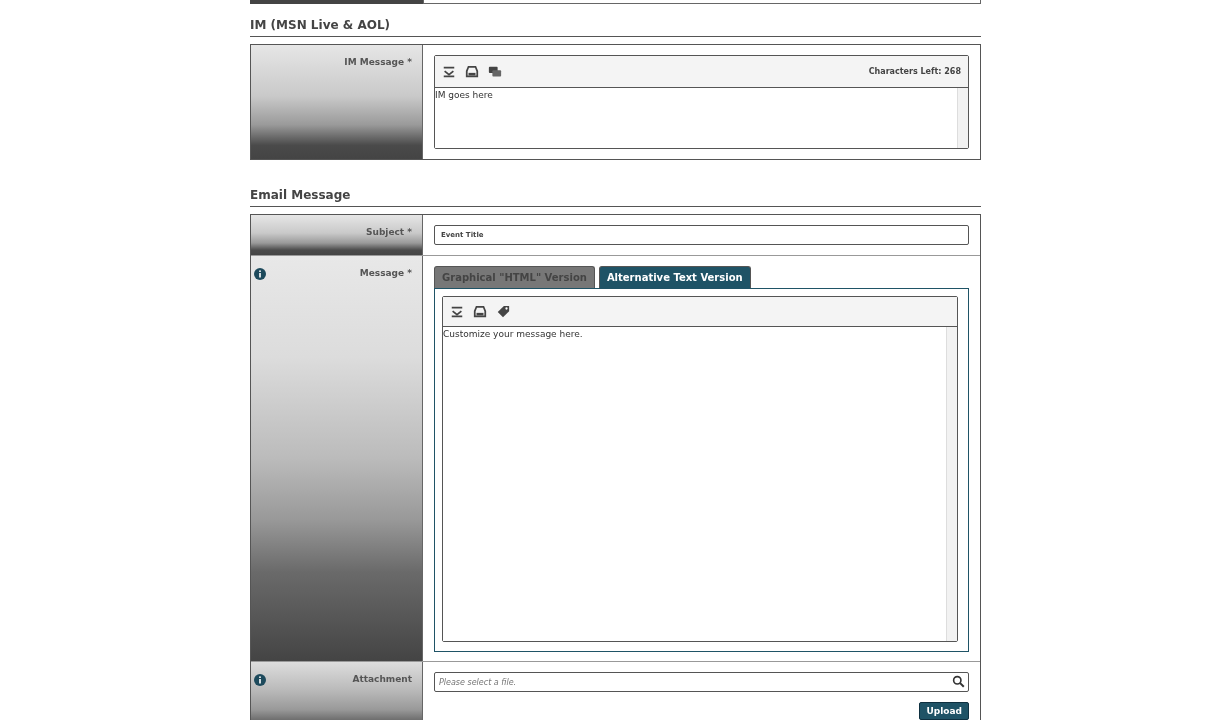  What do you see at coordinates (503, 311) in the screenshot?
I see `tag-icon` at bounding box center [503, 311].